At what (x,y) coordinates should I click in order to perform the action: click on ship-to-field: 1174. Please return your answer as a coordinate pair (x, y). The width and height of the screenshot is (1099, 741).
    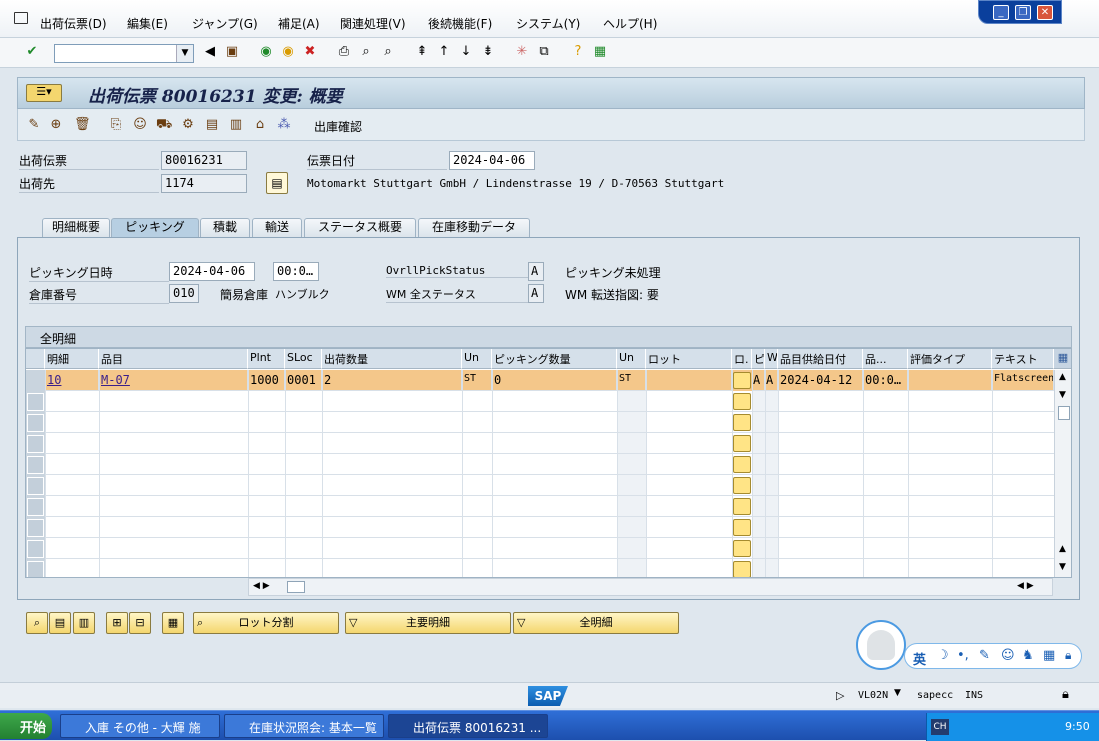
    Looking at the image, I should click on (204, 183).